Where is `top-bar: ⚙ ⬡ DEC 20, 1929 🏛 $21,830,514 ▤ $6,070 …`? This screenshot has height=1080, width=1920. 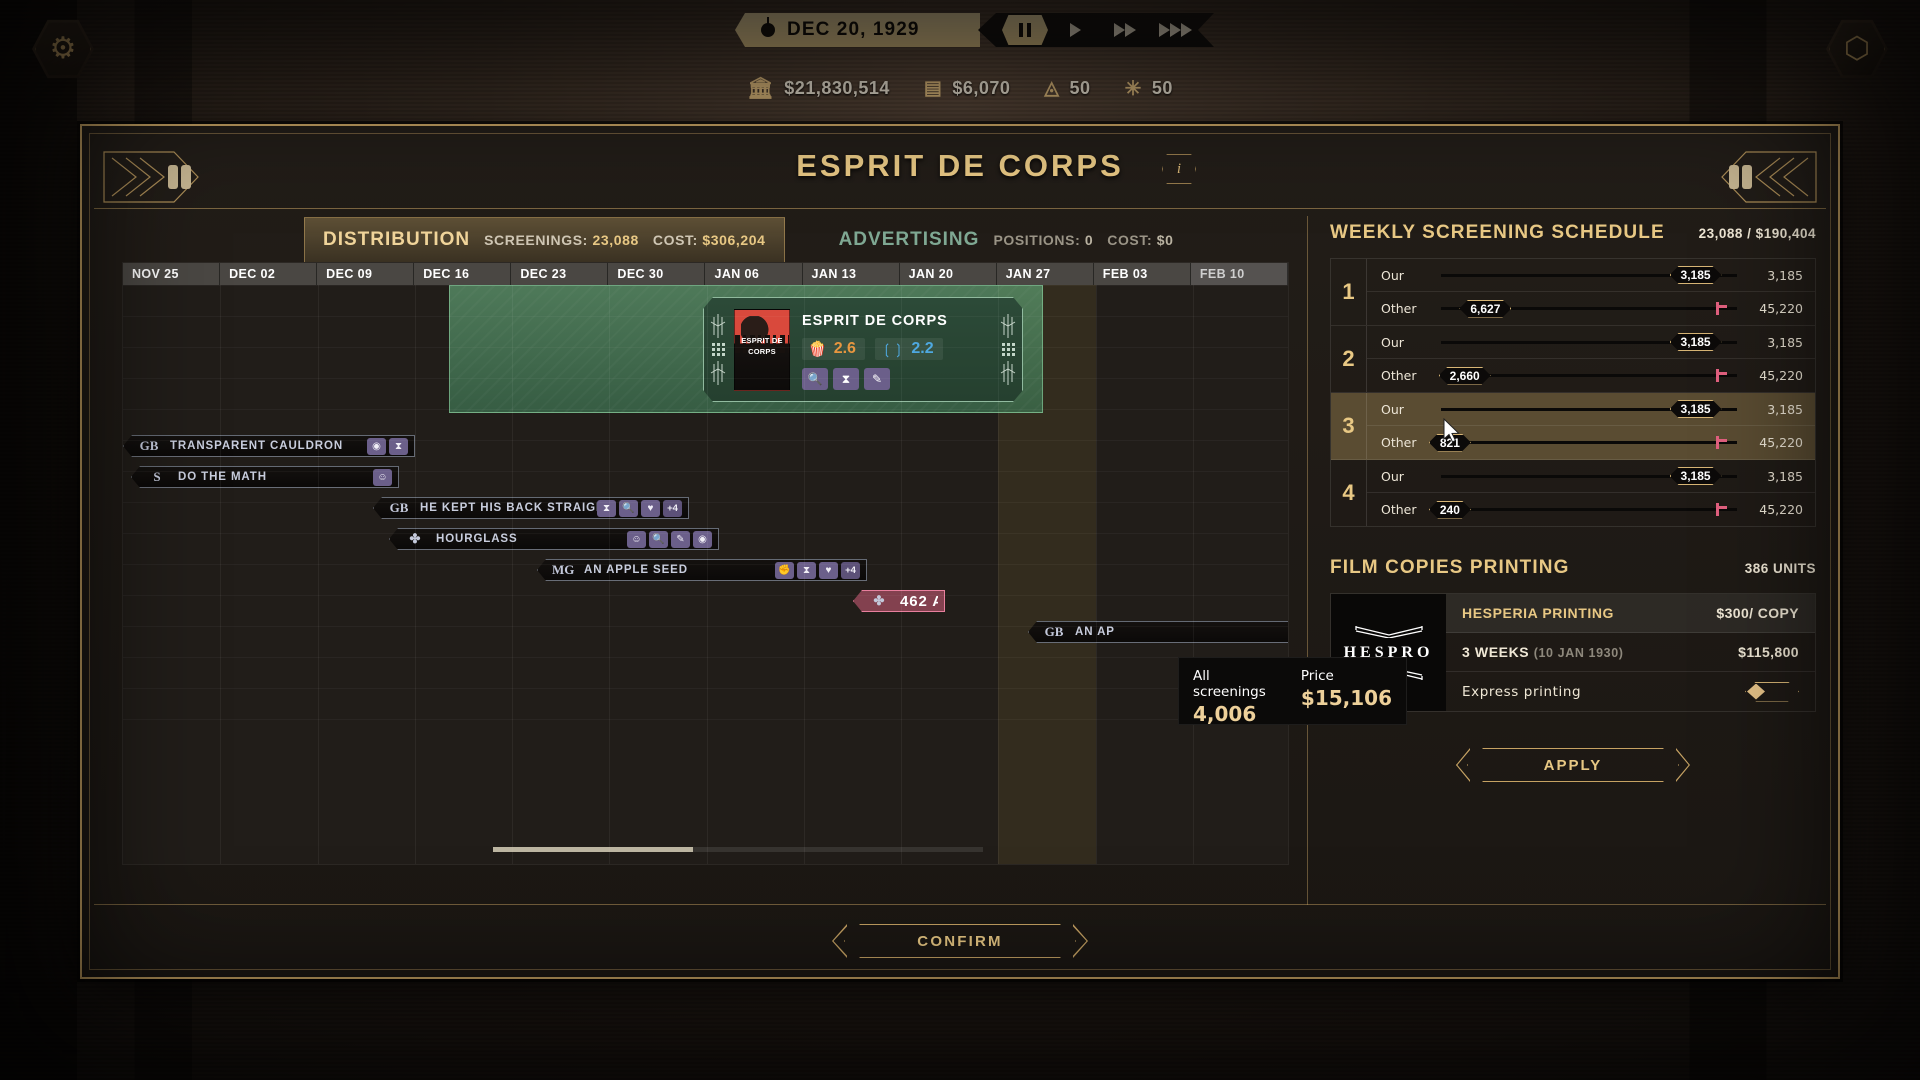
top-bar: ⚙ ⬡ DEC 20, 1929 🏛 $21,830,514 ▤ $6,070 … is located at coordinates (960, 60).